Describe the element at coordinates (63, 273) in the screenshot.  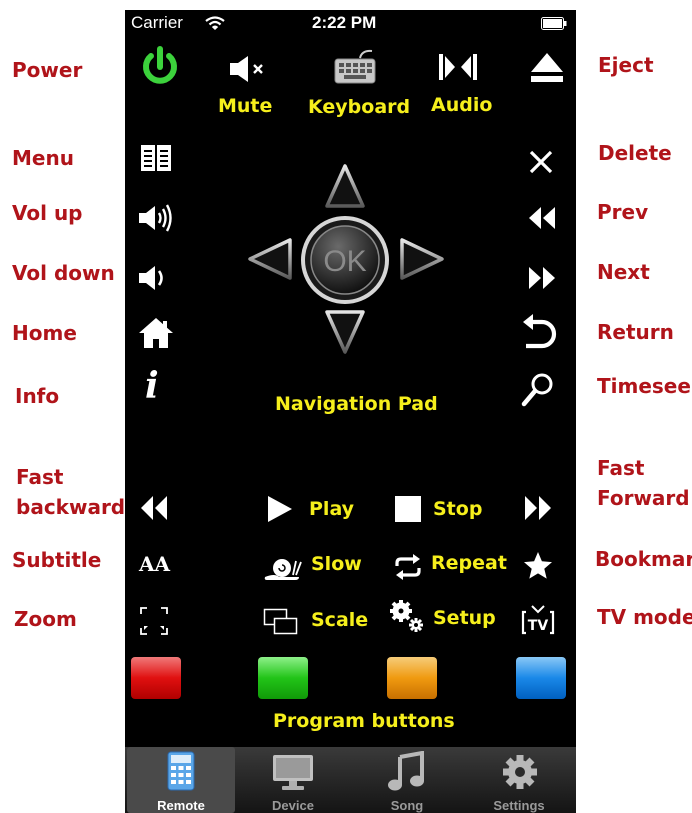
I see `label-vol-down: Vol down` at that location.